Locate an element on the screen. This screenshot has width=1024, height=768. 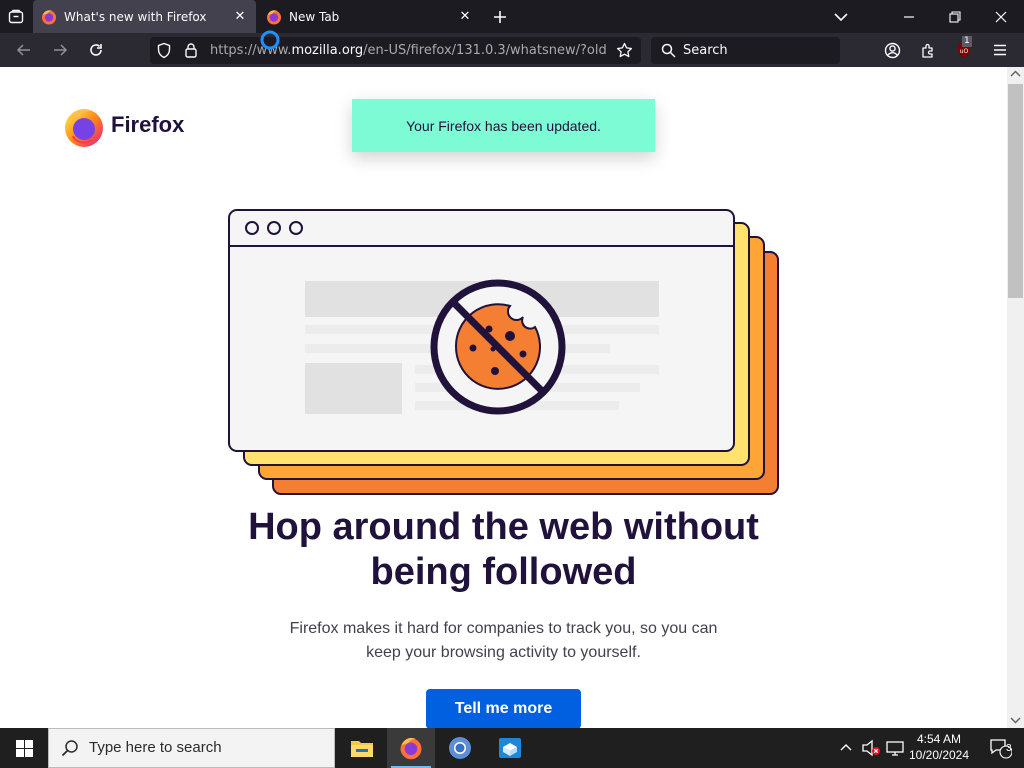
taskbar-search-box: Type here to search is located at coordinates (191, 748).